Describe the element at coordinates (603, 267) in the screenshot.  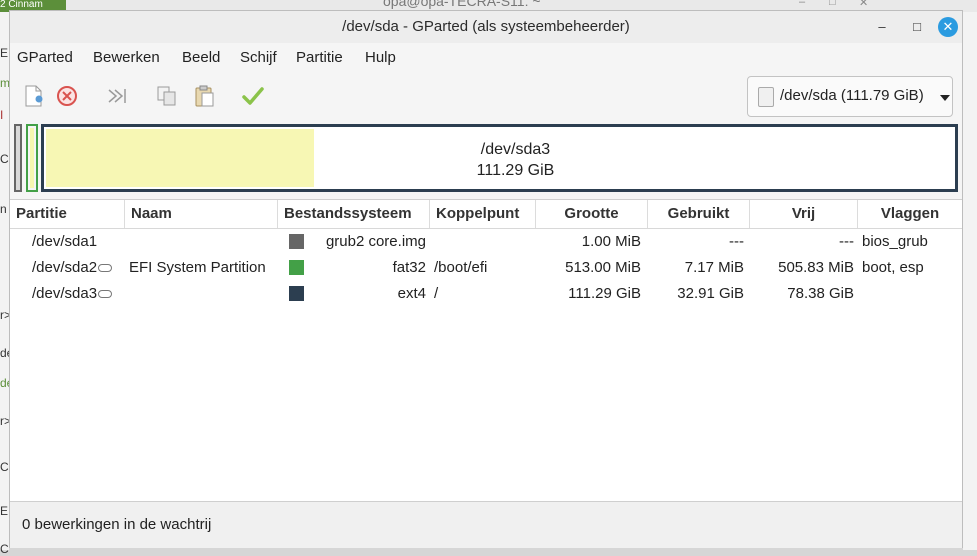
I see `cell-size: 513.00 MiB` at that location.